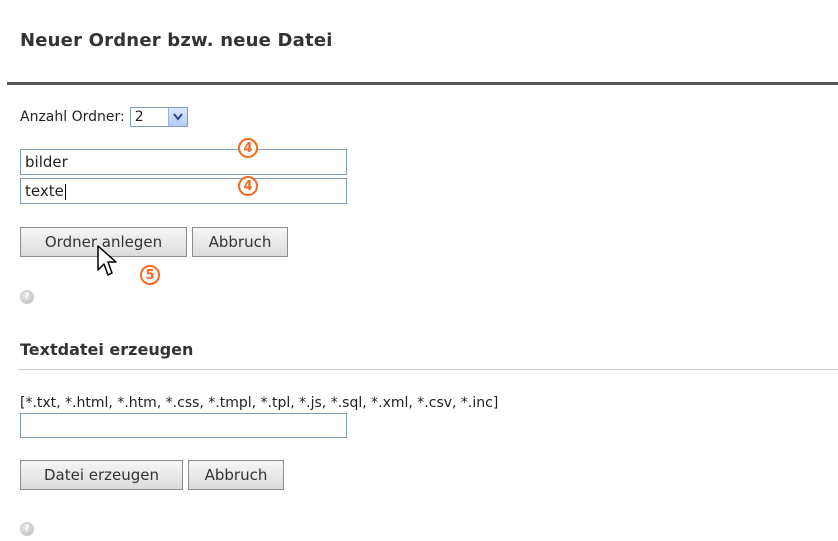 This screenshot has height=541, width=838. Describe the element at coordinates (107, 260) in the screenshot. I see `mouse-pointer-icon` at that location.